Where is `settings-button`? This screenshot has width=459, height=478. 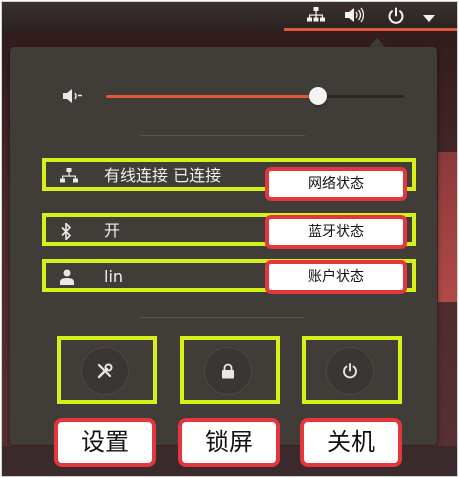 settings-button is located at coordinates (105, 371).